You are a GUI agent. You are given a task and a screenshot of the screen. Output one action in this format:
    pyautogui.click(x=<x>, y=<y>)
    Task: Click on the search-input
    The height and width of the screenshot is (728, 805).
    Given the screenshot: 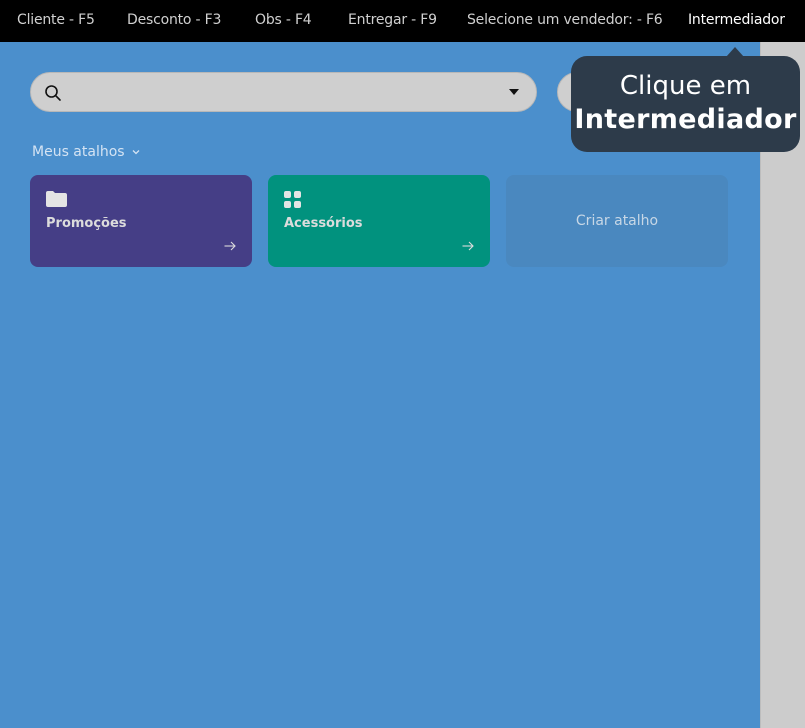 What is the action you would take?
    pyautogui.click(x=283, y=93)
    